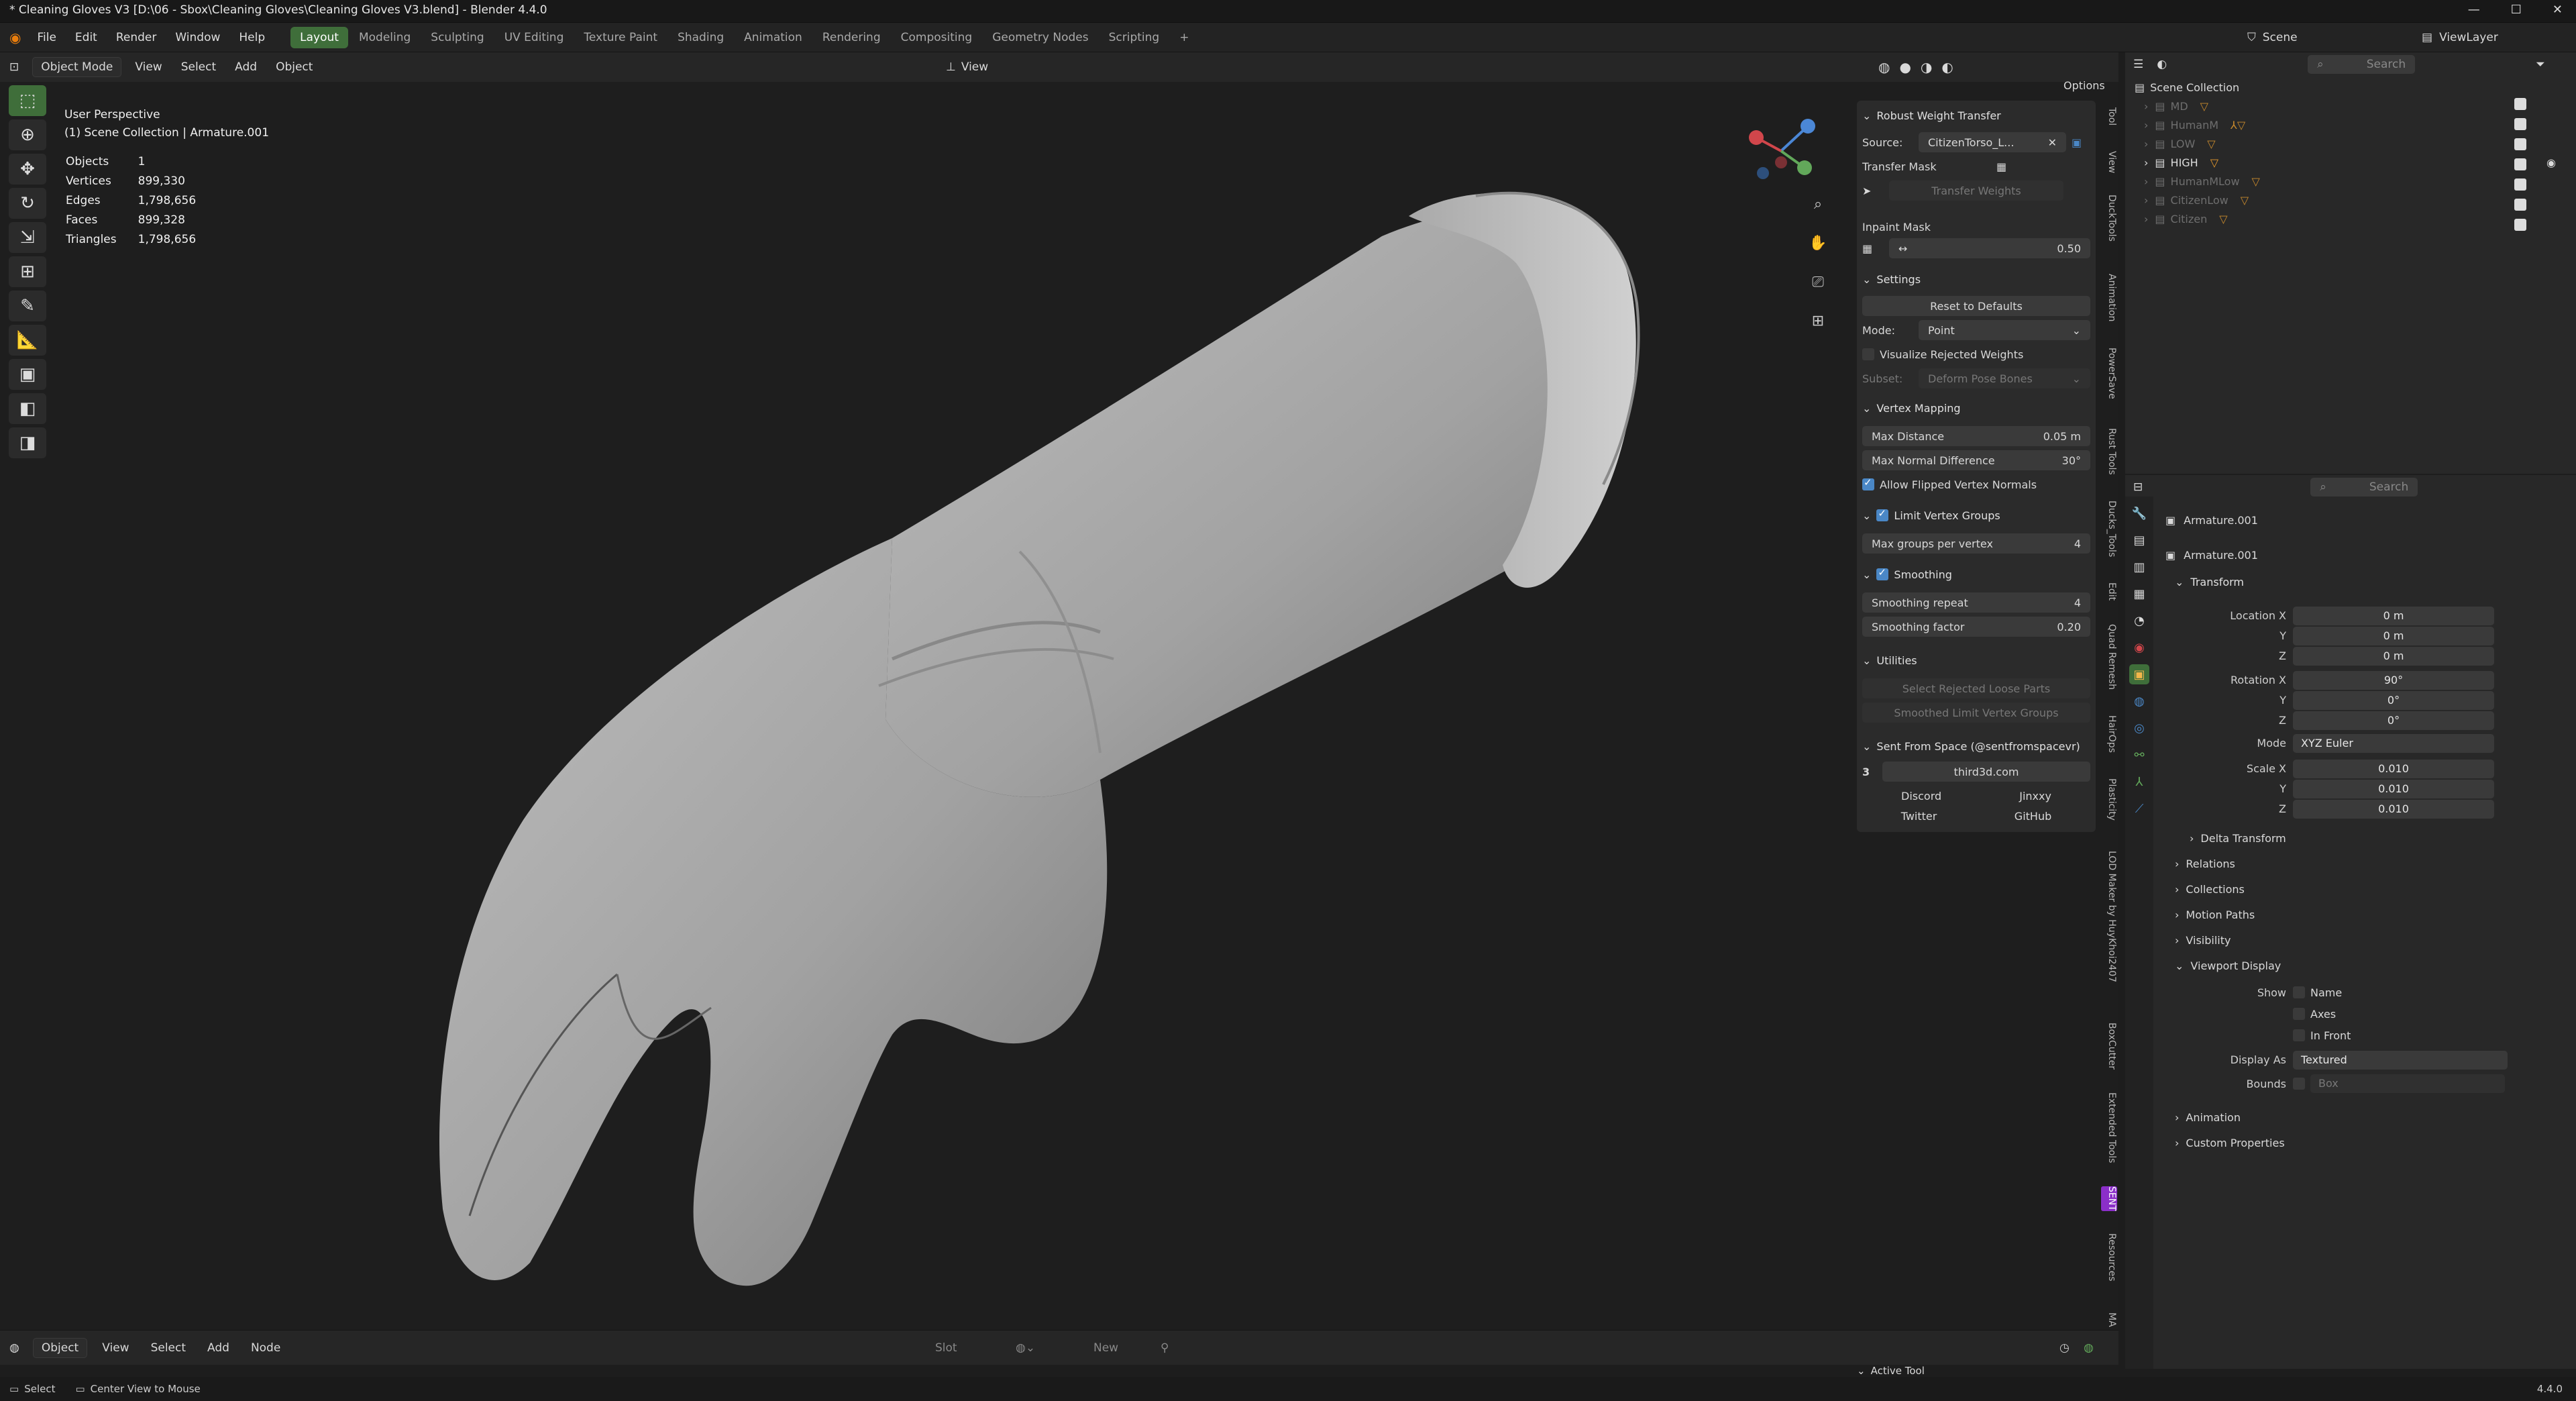 This screenshot has width=2576, height=1401. I want to click on tool-extra-icon: ◧, so click(27, 408).